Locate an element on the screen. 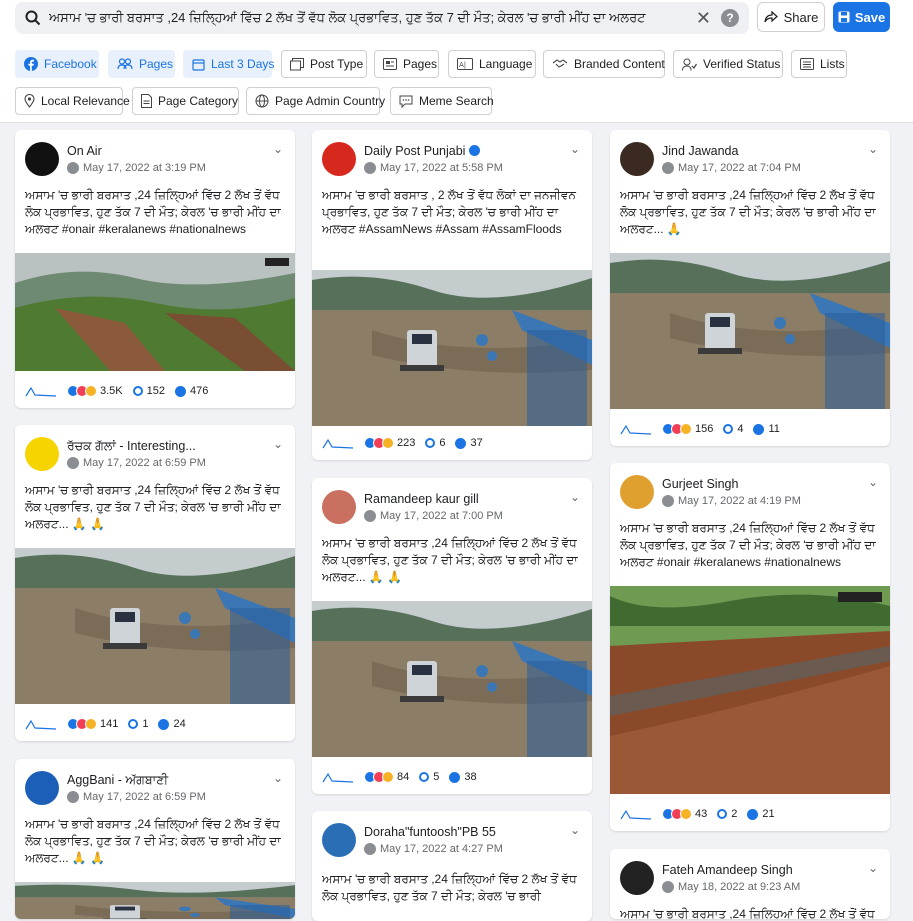 The image size is (913, 921). filter-chip-page-admin-country: Page Admin Country is located at coordinates (313, 101).